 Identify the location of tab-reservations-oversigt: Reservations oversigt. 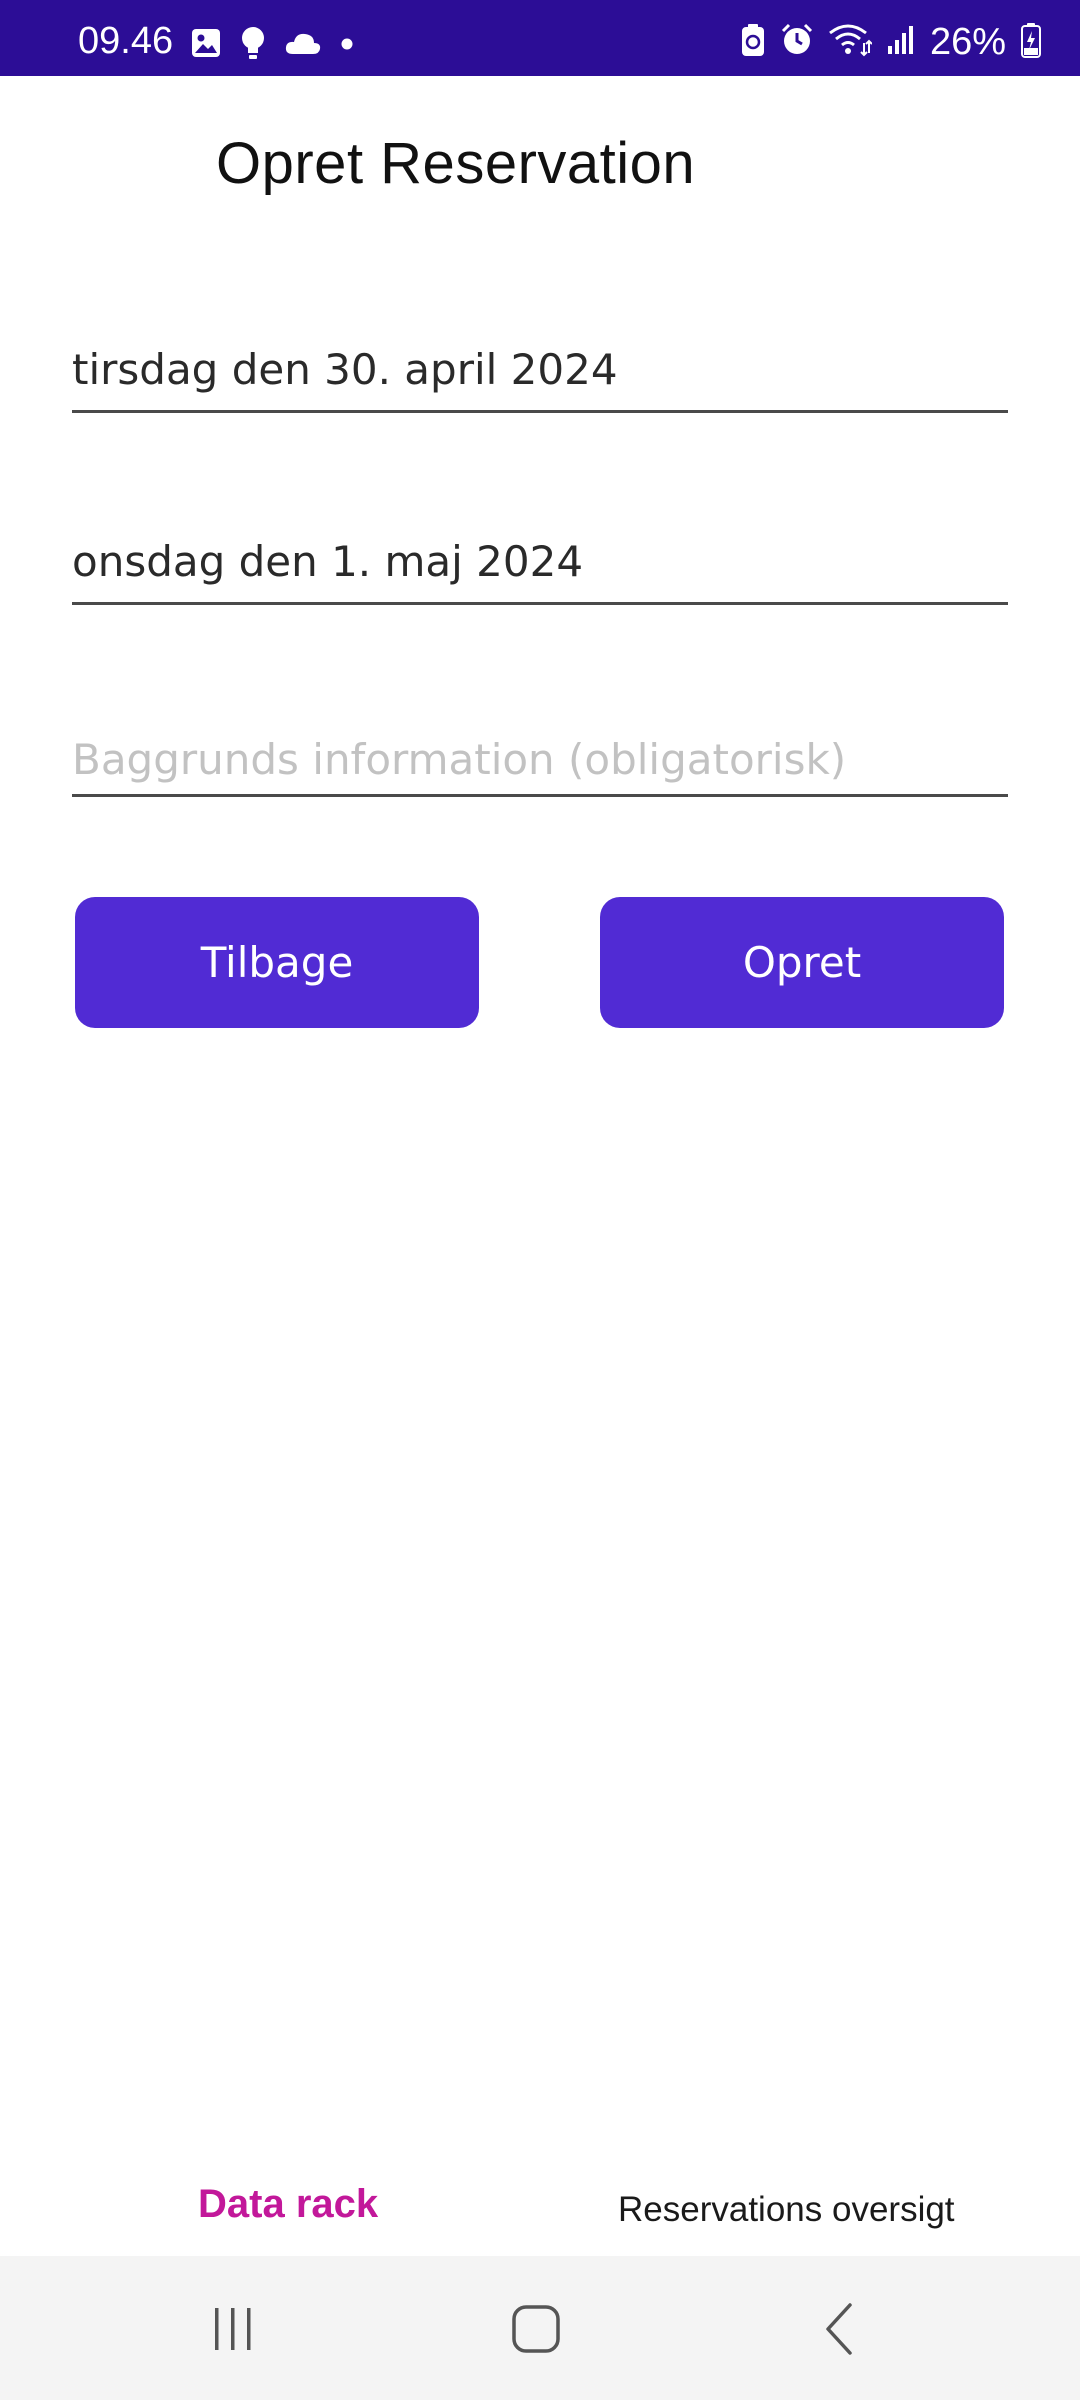
(786, 2210).